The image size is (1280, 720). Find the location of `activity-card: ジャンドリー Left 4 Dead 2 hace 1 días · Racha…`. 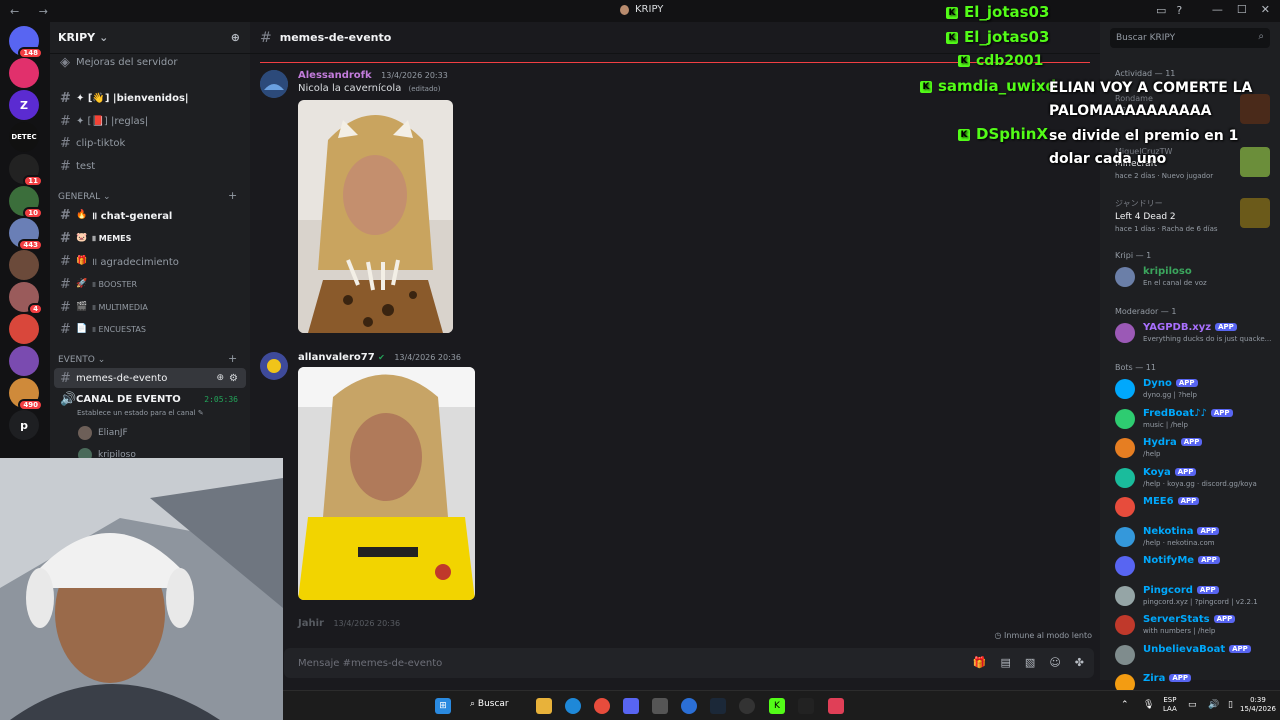

activity-card: ジャンドリー Left 4 Dead 2 hace 1 días · Racha… is located at coordinates (1192, 215).